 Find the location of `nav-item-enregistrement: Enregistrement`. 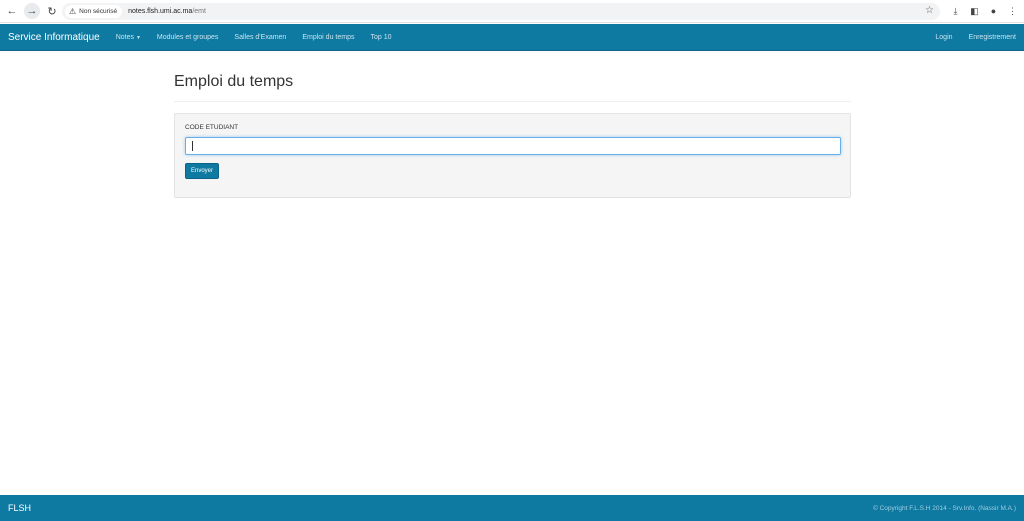

nav-item-enregistrement: Enregistrement is located at coordinates (992, 37).